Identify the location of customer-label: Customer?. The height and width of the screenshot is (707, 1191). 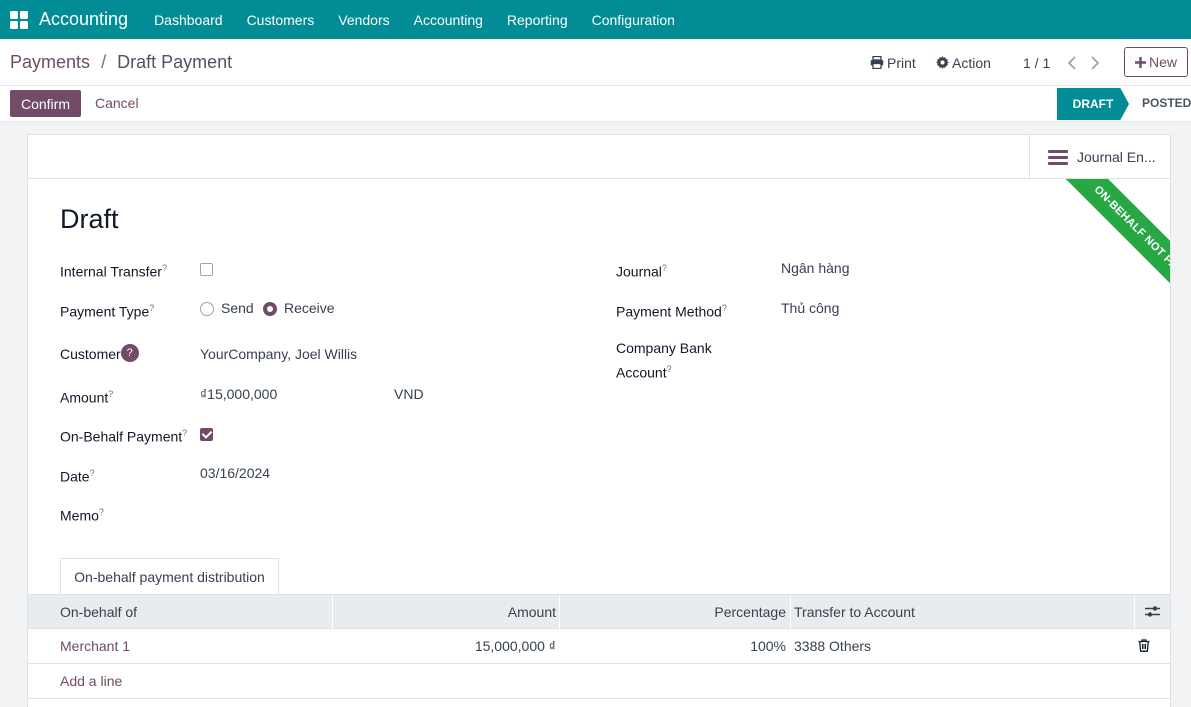
(99, 354).